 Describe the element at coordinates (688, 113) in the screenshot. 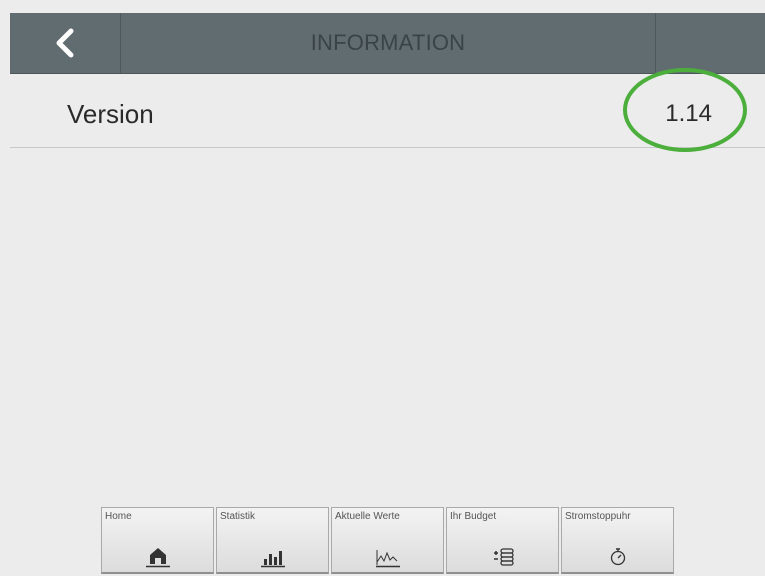

I see `version-value: 1.14` at that location.